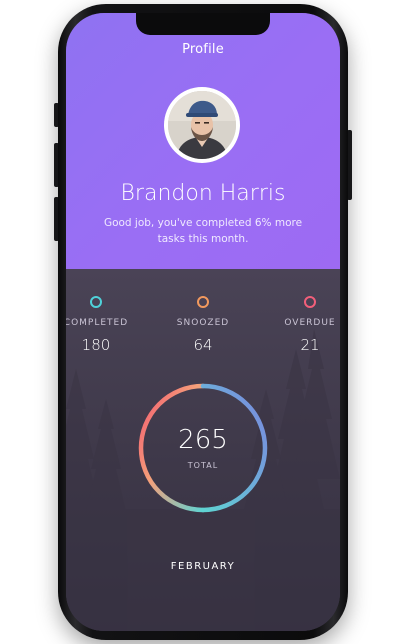  I want to click on completed-indicator-icon, so click(96, 302).